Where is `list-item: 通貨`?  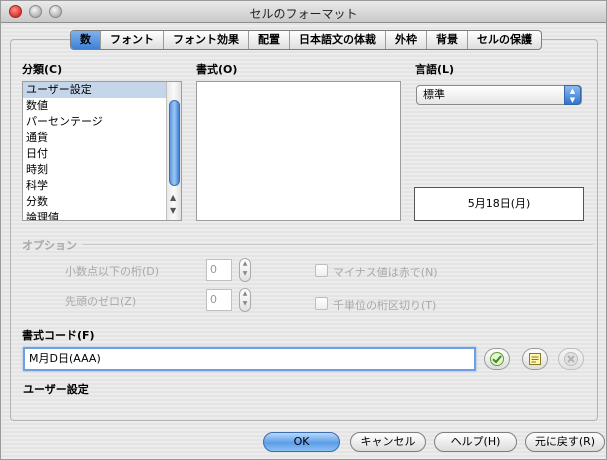
list-item: 通貨 is located at coordinates (102, 138).